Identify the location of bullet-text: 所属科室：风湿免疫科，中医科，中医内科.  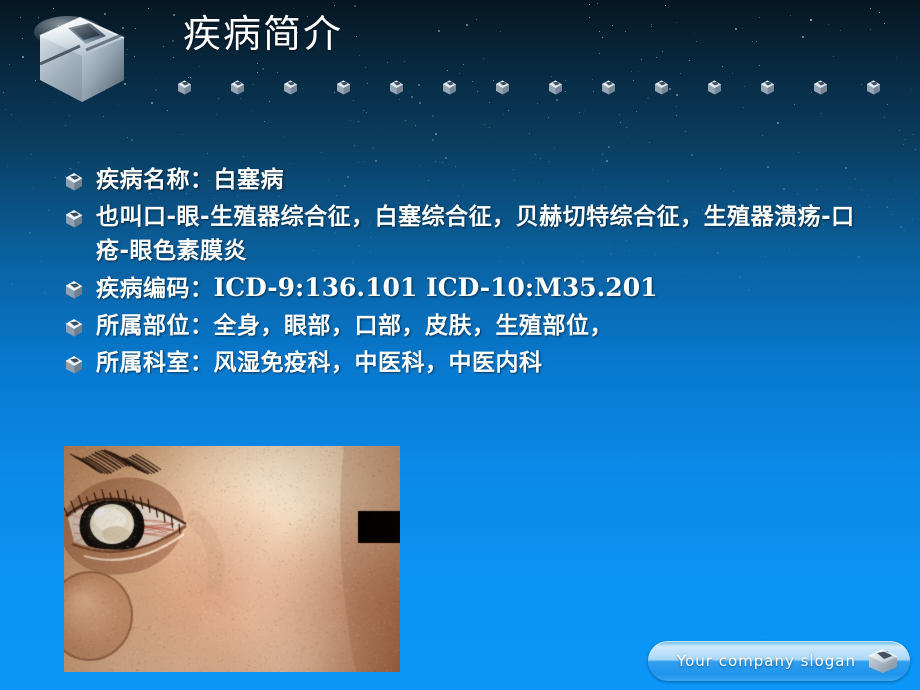
(319, 363).